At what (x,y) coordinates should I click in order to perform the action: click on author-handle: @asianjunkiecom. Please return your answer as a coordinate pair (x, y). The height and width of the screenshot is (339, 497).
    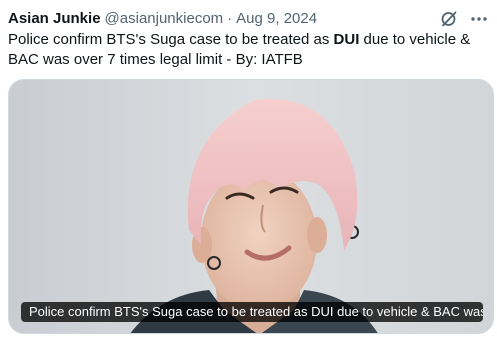
    Looking at the image, I should click on (164, 19).